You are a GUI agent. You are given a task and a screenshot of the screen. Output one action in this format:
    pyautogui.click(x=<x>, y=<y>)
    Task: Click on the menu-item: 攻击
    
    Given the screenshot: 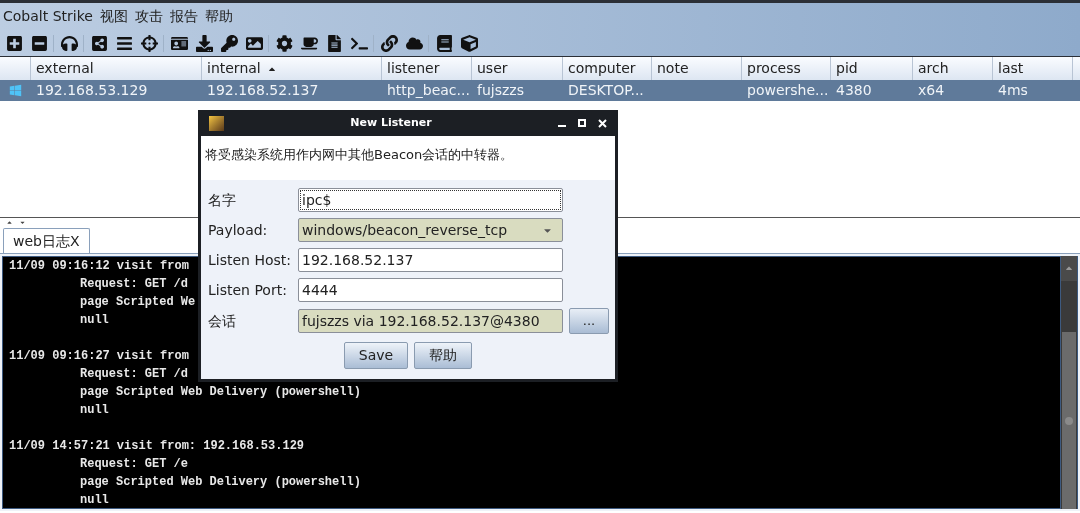 What is the action you would take?
    pyautogui.click(x=148, y=16)
    